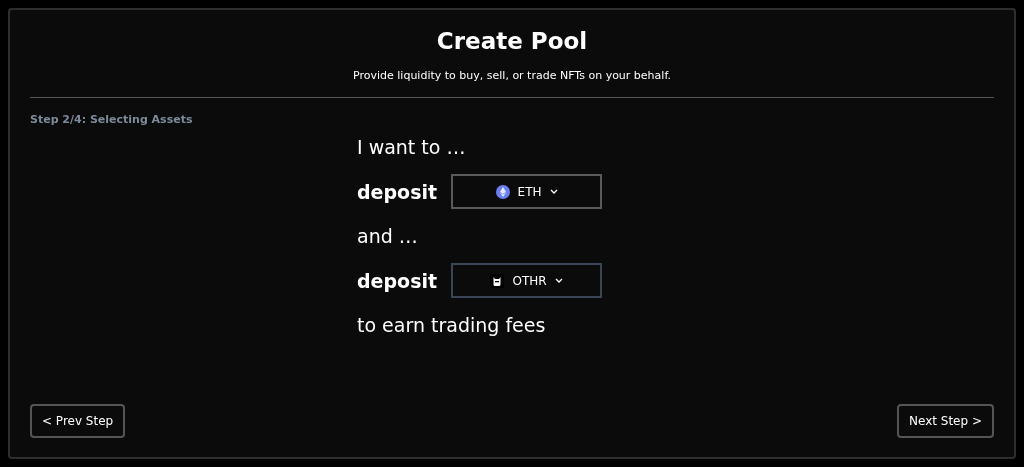 The image size is (1024, 467). I want to click on creature-icon, so click(497, 280).